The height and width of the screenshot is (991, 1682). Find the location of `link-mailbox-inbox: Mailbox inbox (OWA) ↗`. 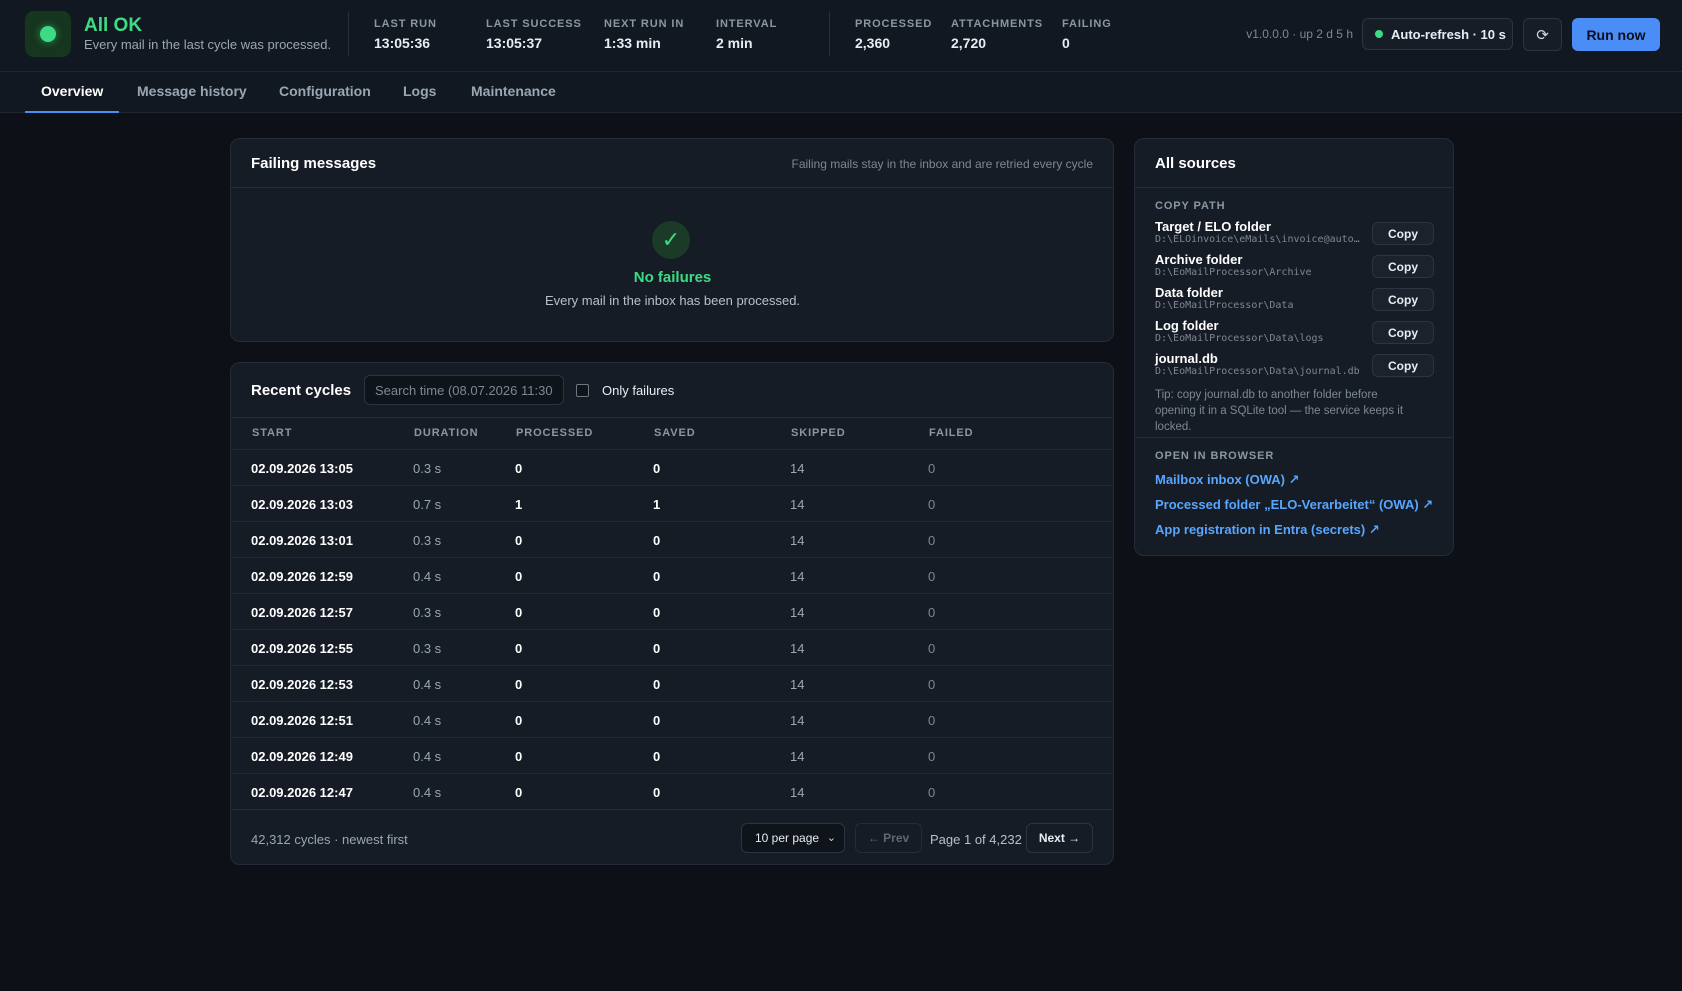

link-mailbox-inbox: Mailbox inbox (OWA) ↗ is located at coordinates (1227, 480).